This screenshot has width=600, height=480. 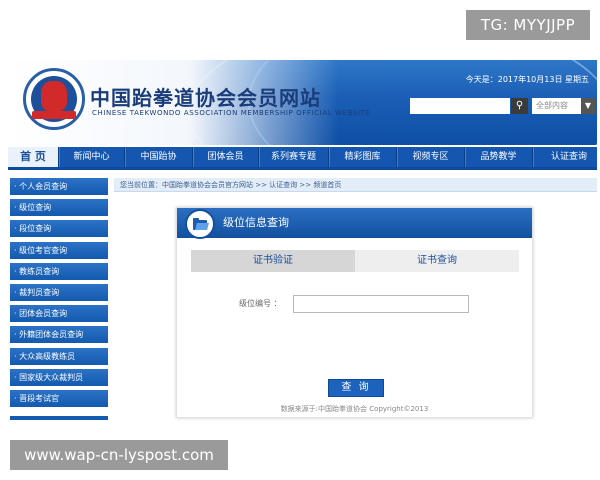 What do you see at coordinates (59, 335) in the screenshot?
I see `sidebar-item-foreign-group: · 外籍团体会员查询` at bounding box center [59, 335].